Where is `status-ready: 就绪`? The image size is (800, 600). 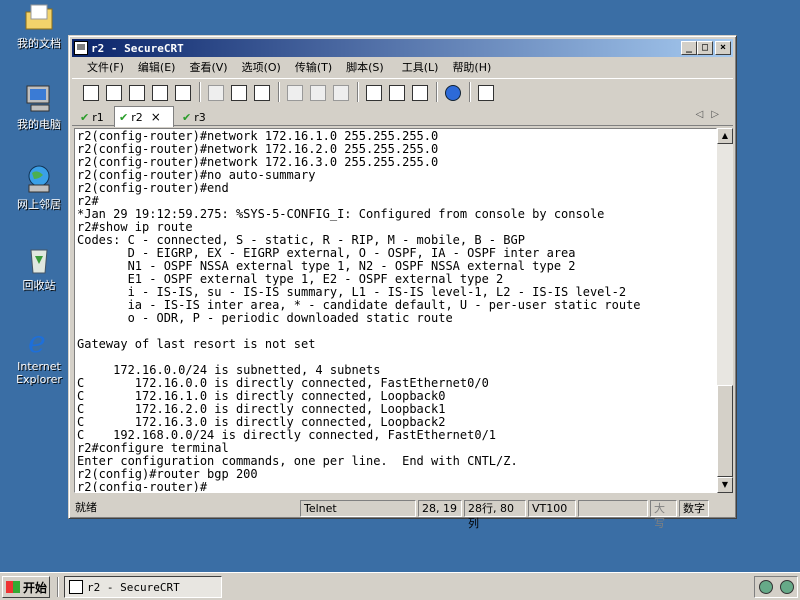
status-ready: 就绪 is located at coordinates (86, 507).